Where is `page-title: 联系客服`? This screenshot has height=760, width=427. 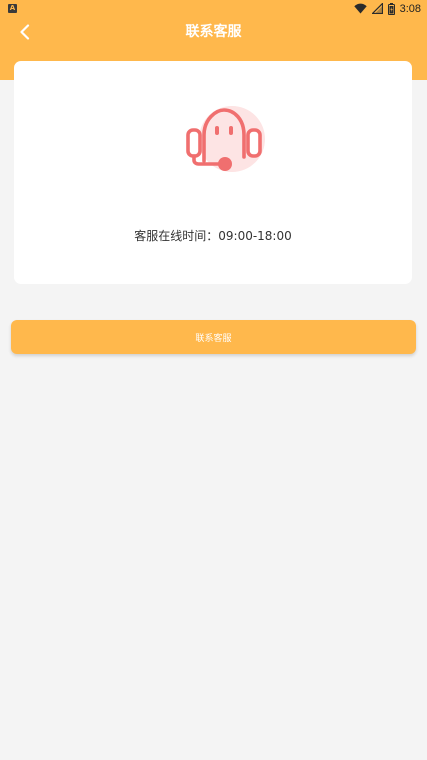
page-title: 联系客服 is located at coordinates (213, 32).